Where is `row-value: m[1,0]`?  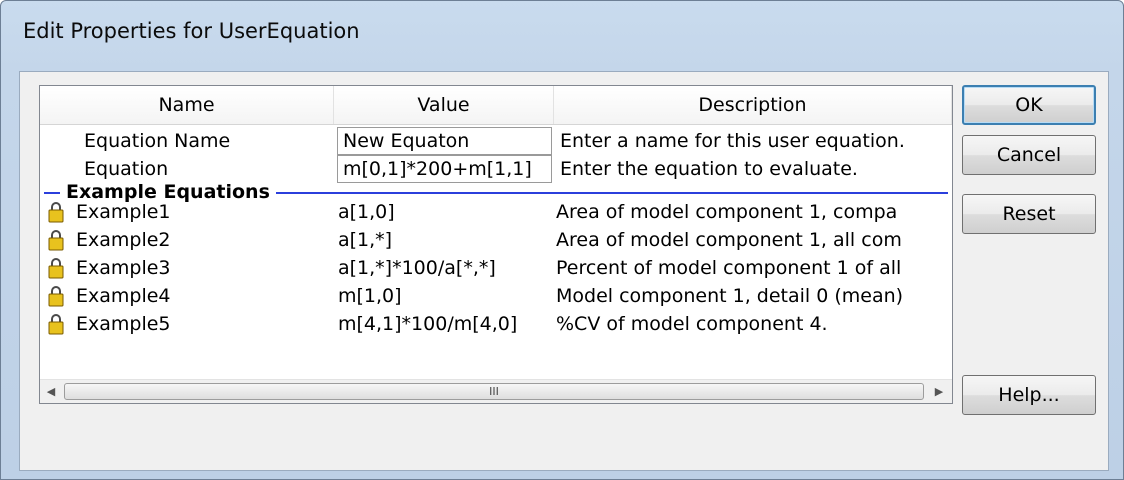 row-value: m[1,0] is located at coordinates (370, 296).